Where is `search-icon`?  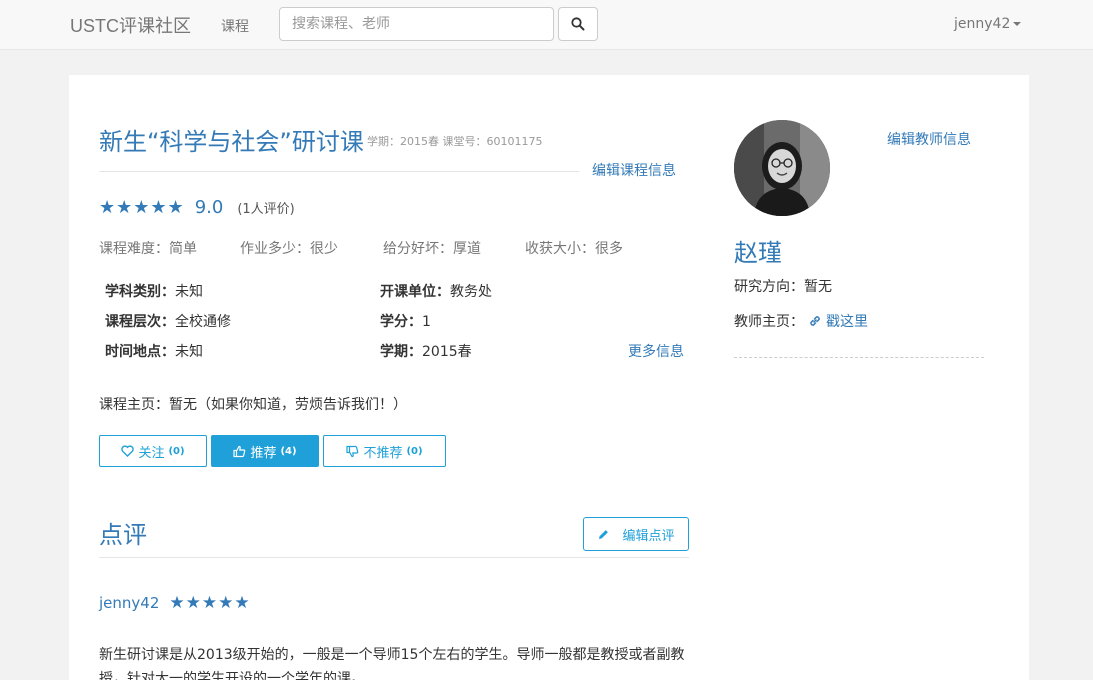
search-icon is located at coordinates (578, 24).